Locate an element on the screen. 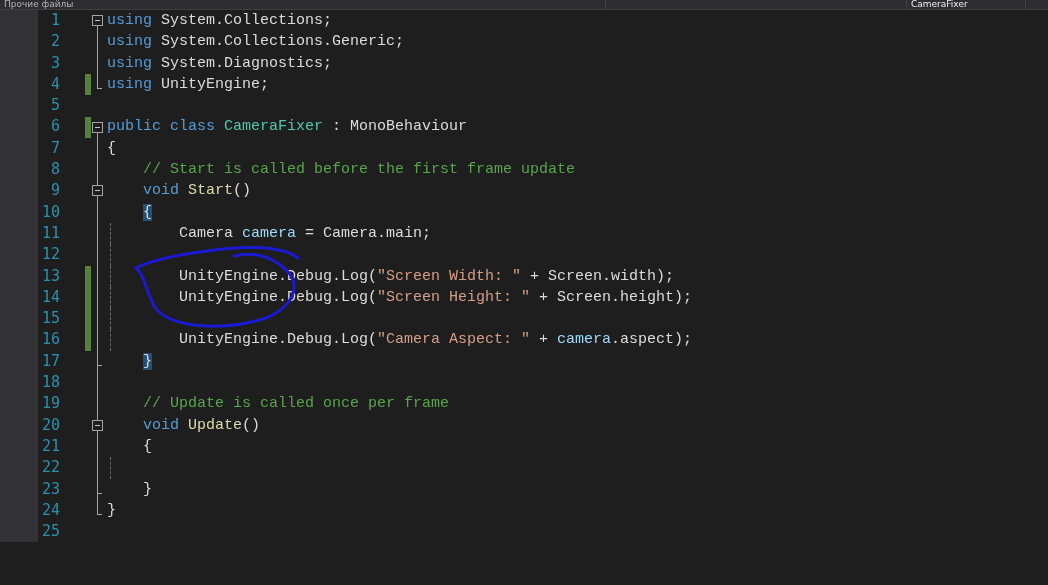  code-line: Camera camera = Camera.main; is located at coordinates (305, 233).